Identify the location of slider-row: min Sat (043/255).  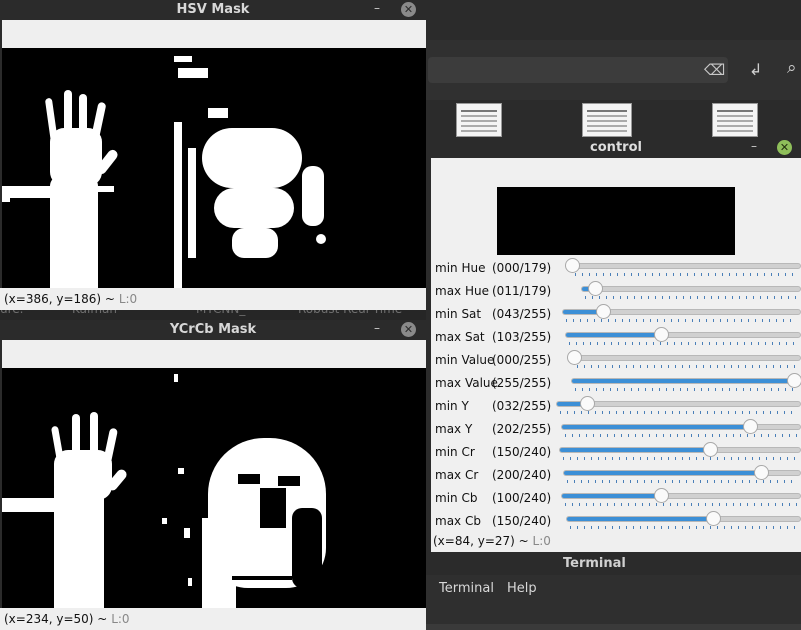
(616, 315).